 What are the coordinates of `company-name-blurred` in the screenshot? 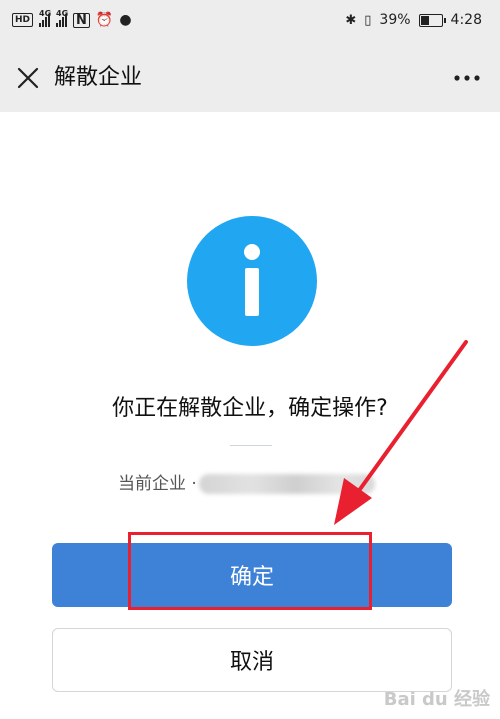 It's located at (286, 484).